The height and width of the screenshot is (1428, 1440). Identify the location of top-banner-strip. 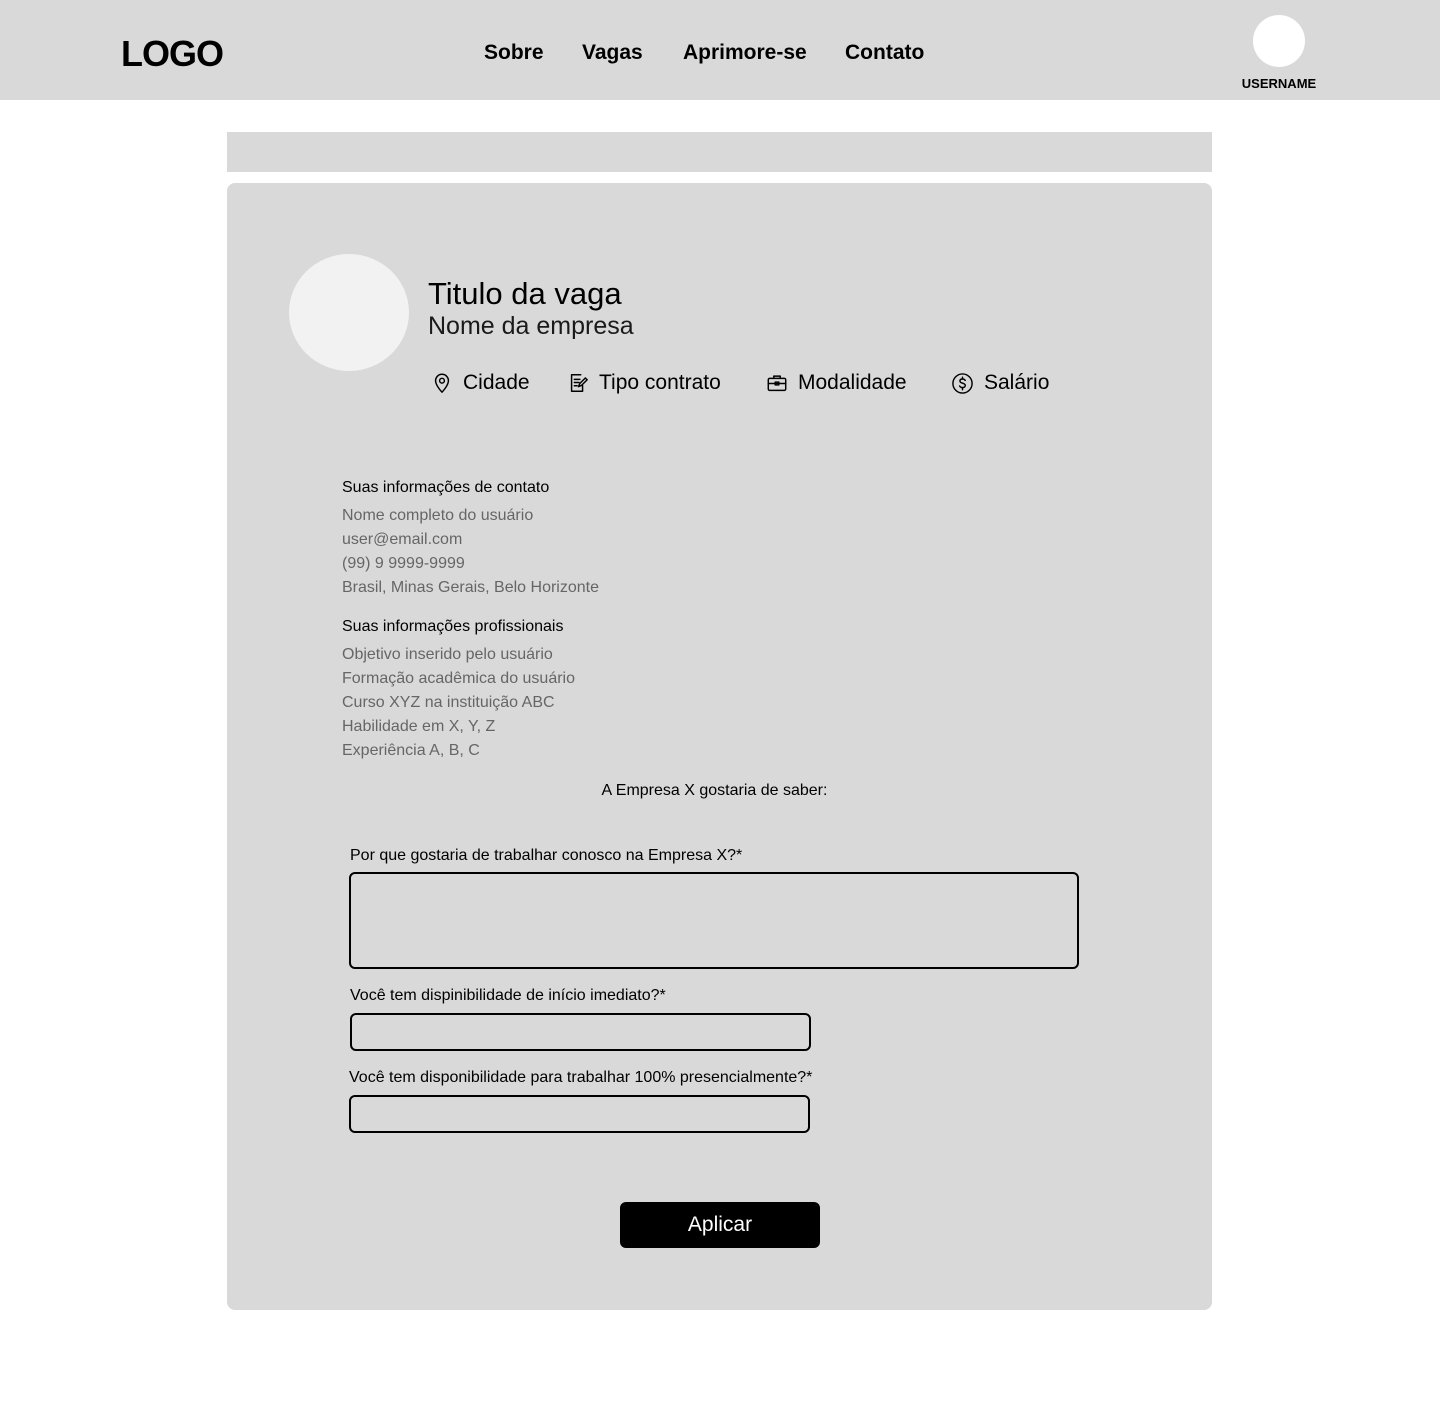
(719, 152).